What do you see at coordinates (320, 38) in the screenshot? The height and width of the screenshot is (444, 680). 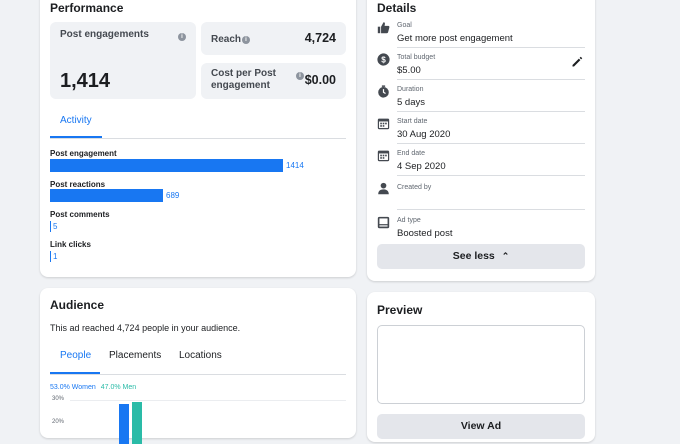 I see `reach-value: 4,724` at bounding box center [320, 38].